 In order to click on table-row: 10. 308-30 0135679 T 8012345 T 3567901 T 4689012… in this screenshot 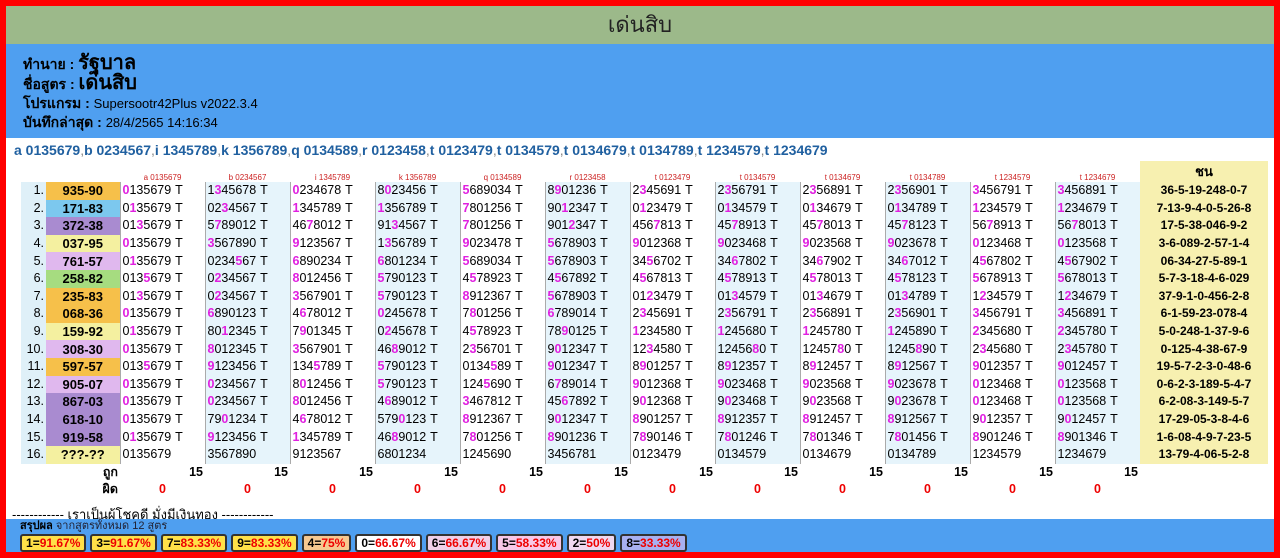, I will do `click(644, 349)`.